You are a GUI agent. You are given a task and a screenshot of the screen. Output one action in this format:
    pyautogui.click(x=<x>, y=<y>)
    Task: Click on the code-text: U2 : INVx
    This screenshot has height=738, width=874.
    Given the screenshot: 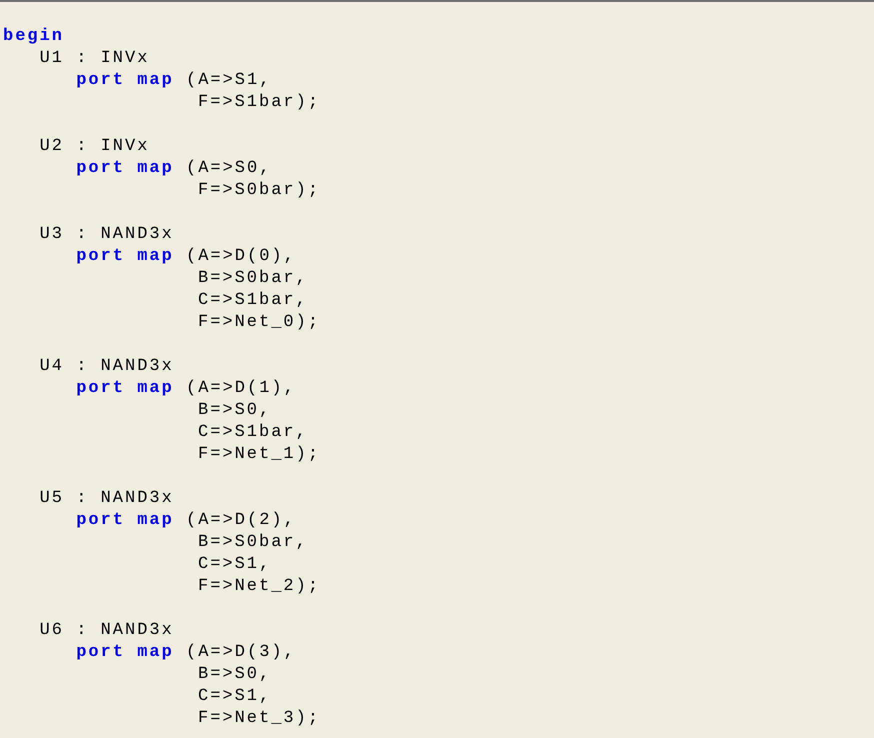 What is the action you would take?
    pyautogui.click(x=95, y=147)
    